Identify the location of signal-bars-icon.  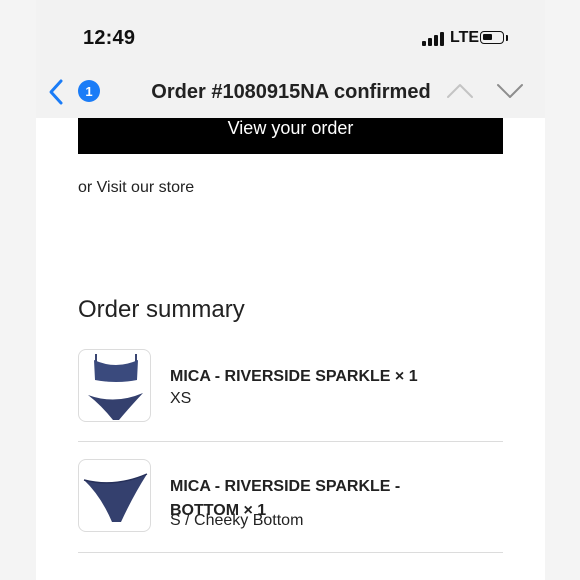
(433, 38).